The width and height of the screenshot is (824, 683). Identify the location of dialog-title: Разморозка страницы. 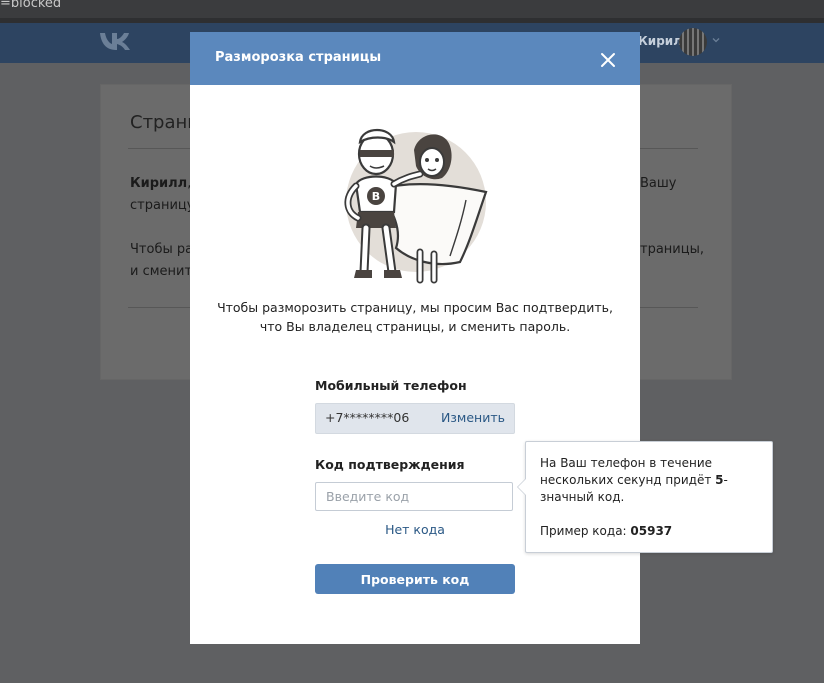
(298, 57).